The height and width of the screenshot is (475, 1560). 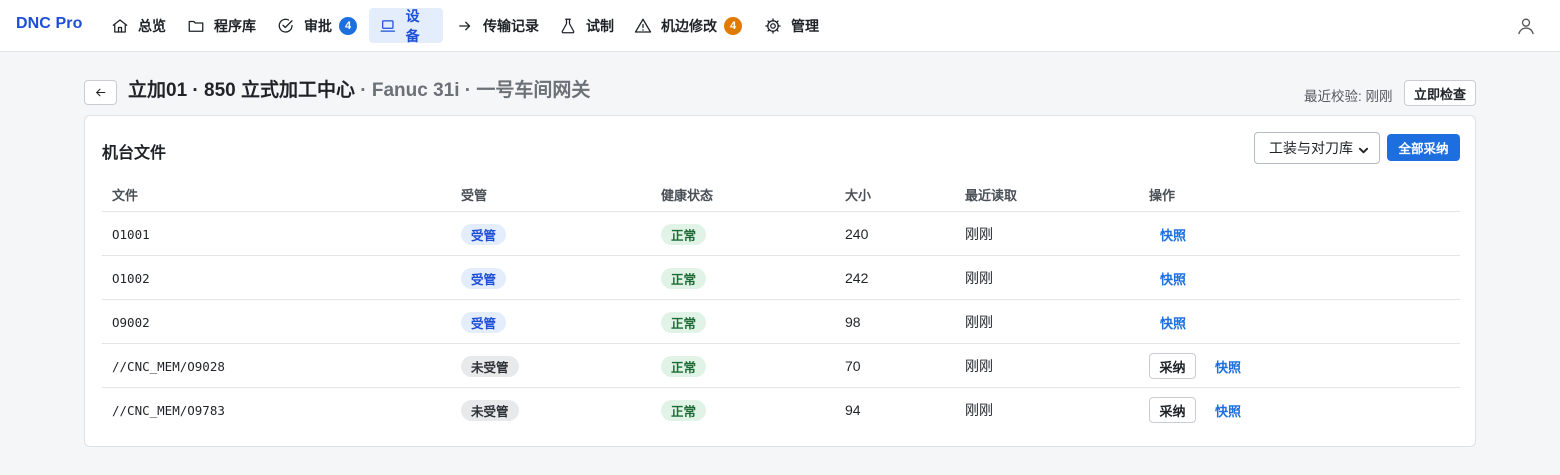 What do you see at coordinates (853, 322) in the screenshot?
I see `file-size: 98` at bounding box center [853, 322].